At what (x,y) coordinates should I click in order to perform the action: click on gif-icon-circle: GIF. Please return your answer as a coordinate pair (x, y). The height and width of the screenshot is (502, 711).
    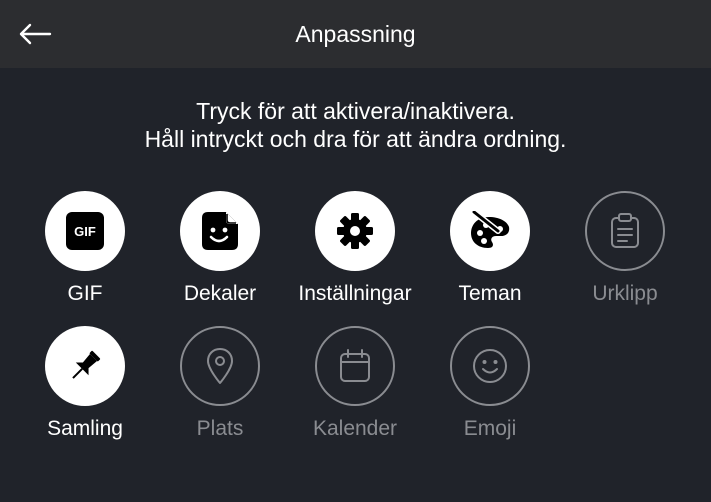
    Looking at the image, I should click on (85, 231).